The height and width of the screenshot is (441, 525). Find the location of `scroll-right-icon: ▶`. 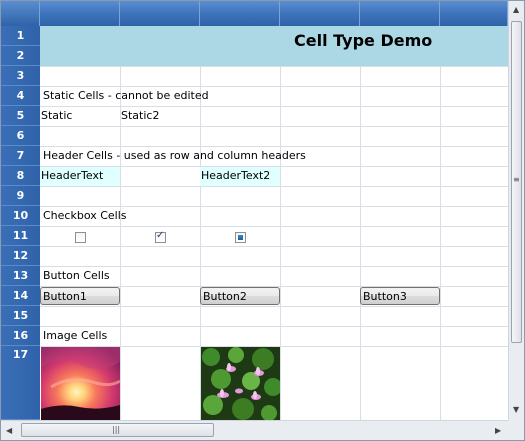

scroll-right-icon: ▶ is located at coordinates (498, 430).